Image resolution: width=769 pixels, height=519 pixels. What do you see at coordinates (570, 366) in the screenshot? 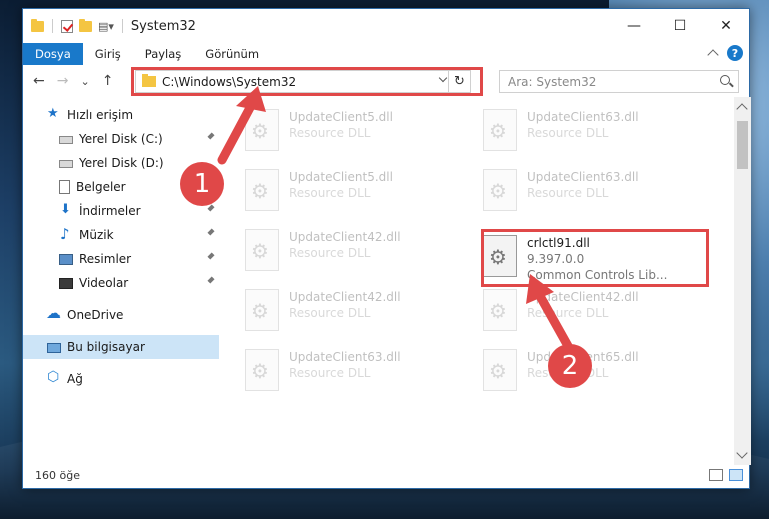
I see `step-2-badge: 2` at bounding box center [570, 366].